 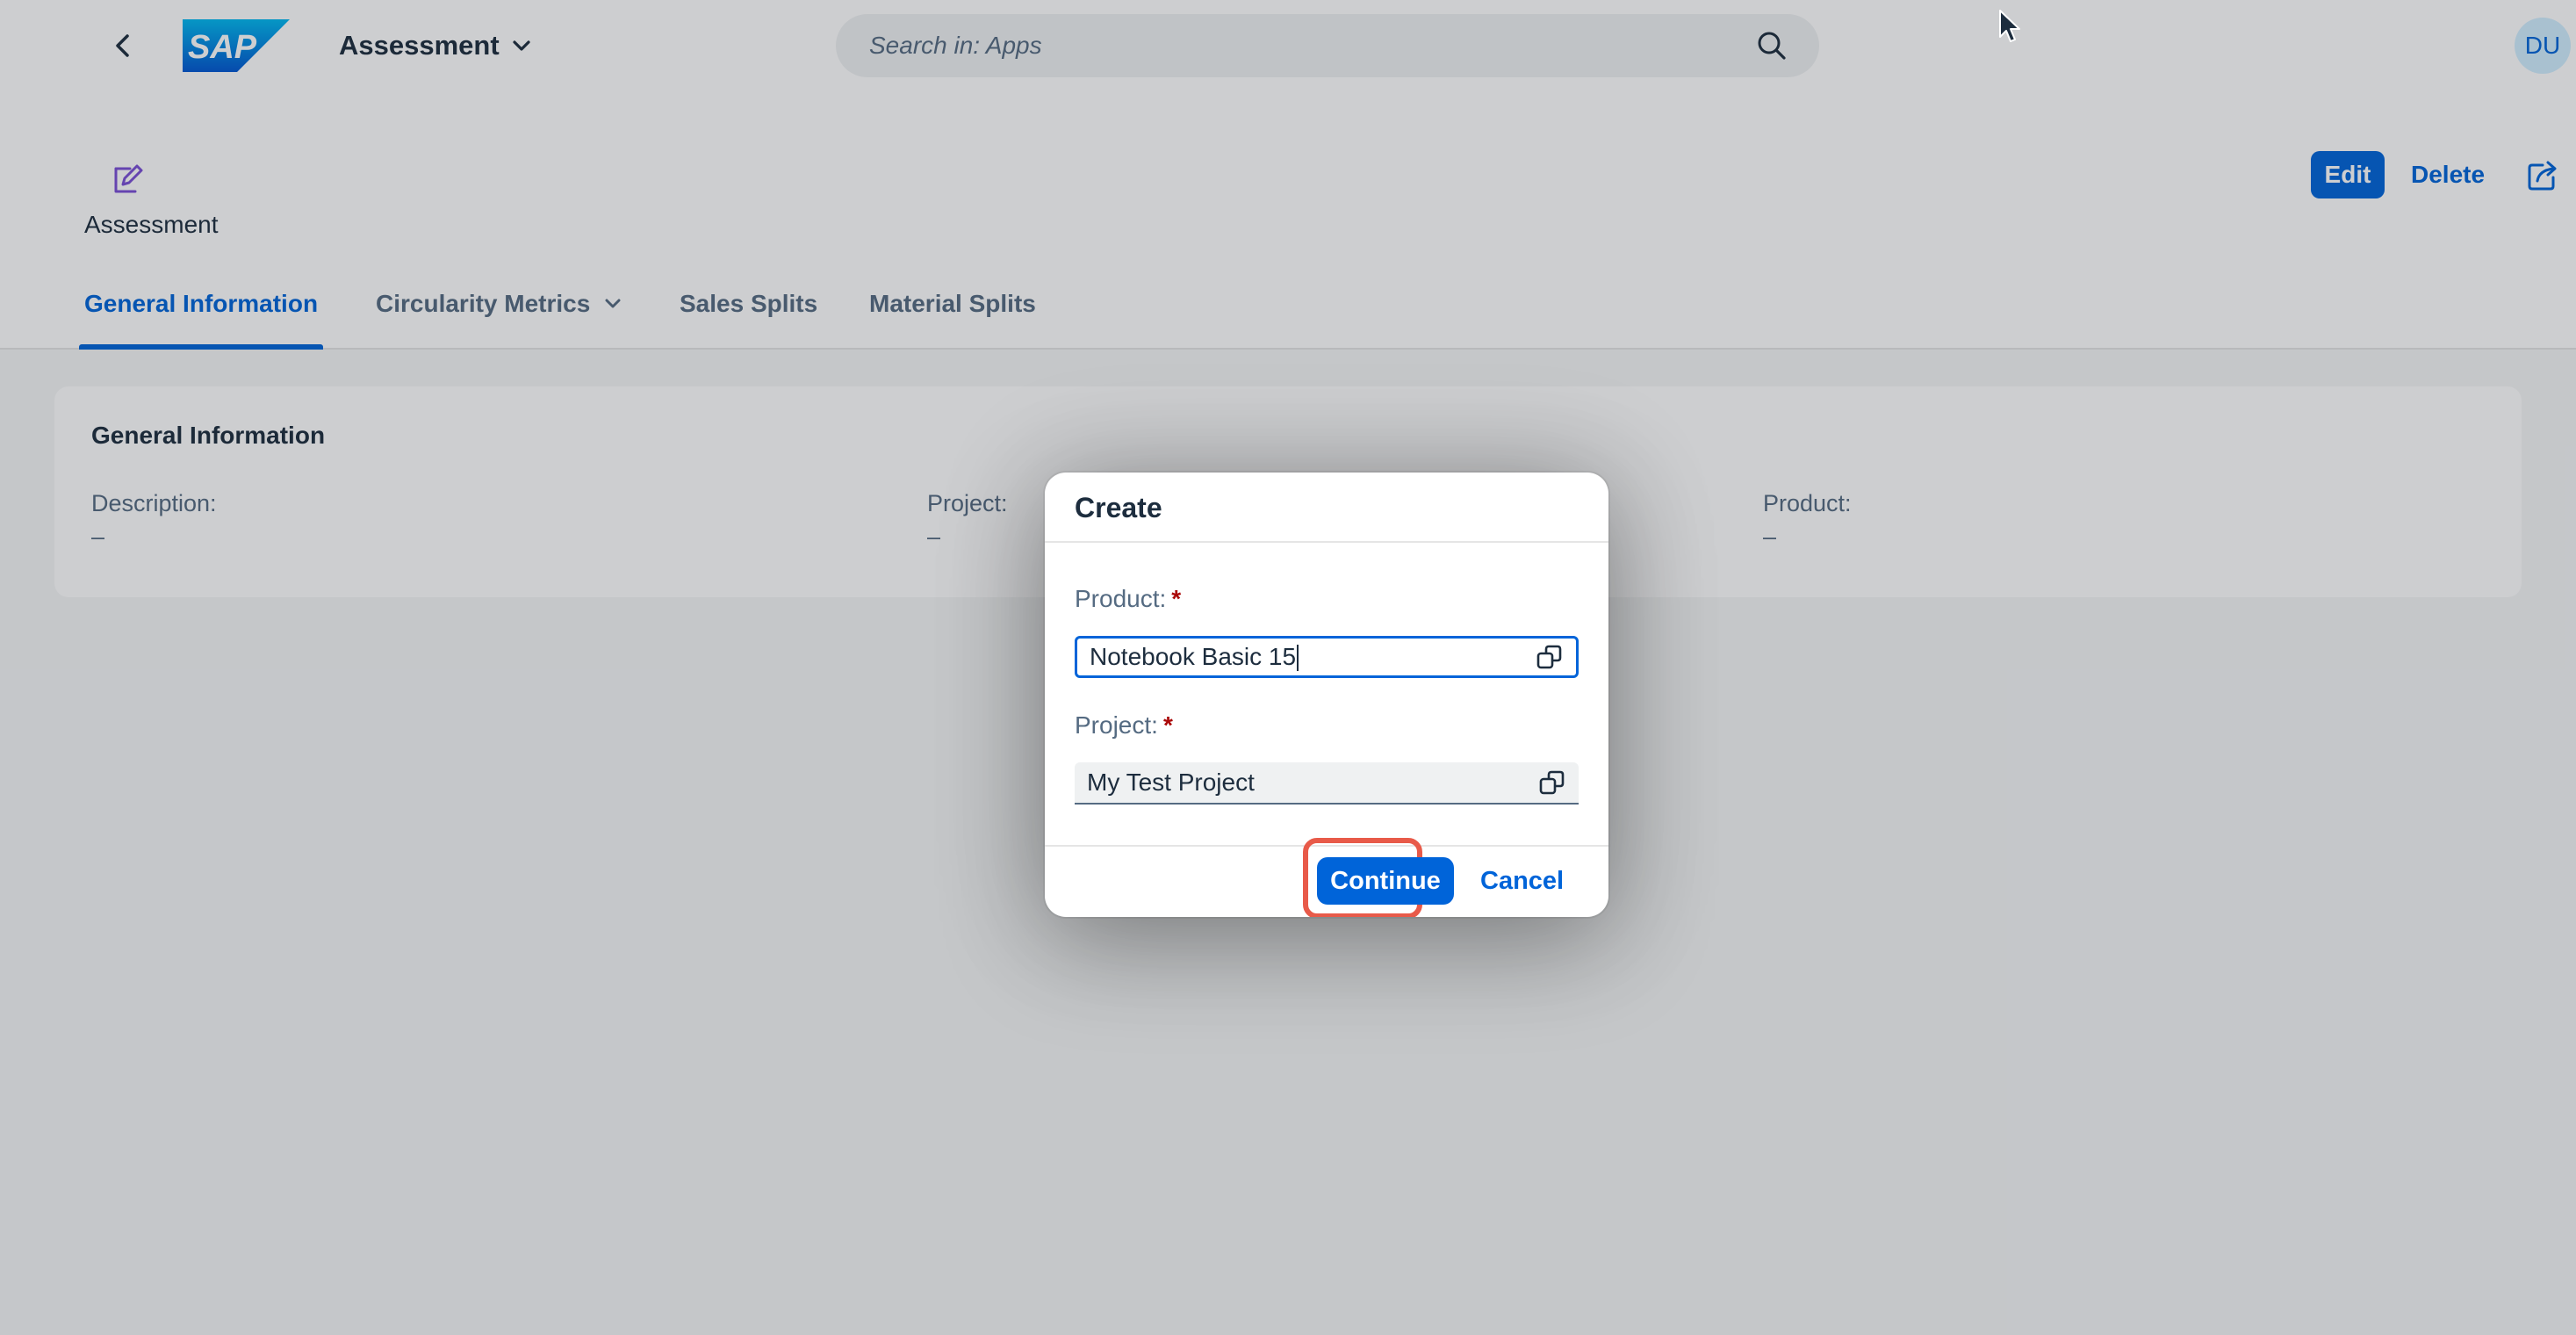 What do you see at coordinates (1193, 656) in the screenshot?
I see `product-input-text: Notebook Basic 15` at bounding box center [1193, 656].